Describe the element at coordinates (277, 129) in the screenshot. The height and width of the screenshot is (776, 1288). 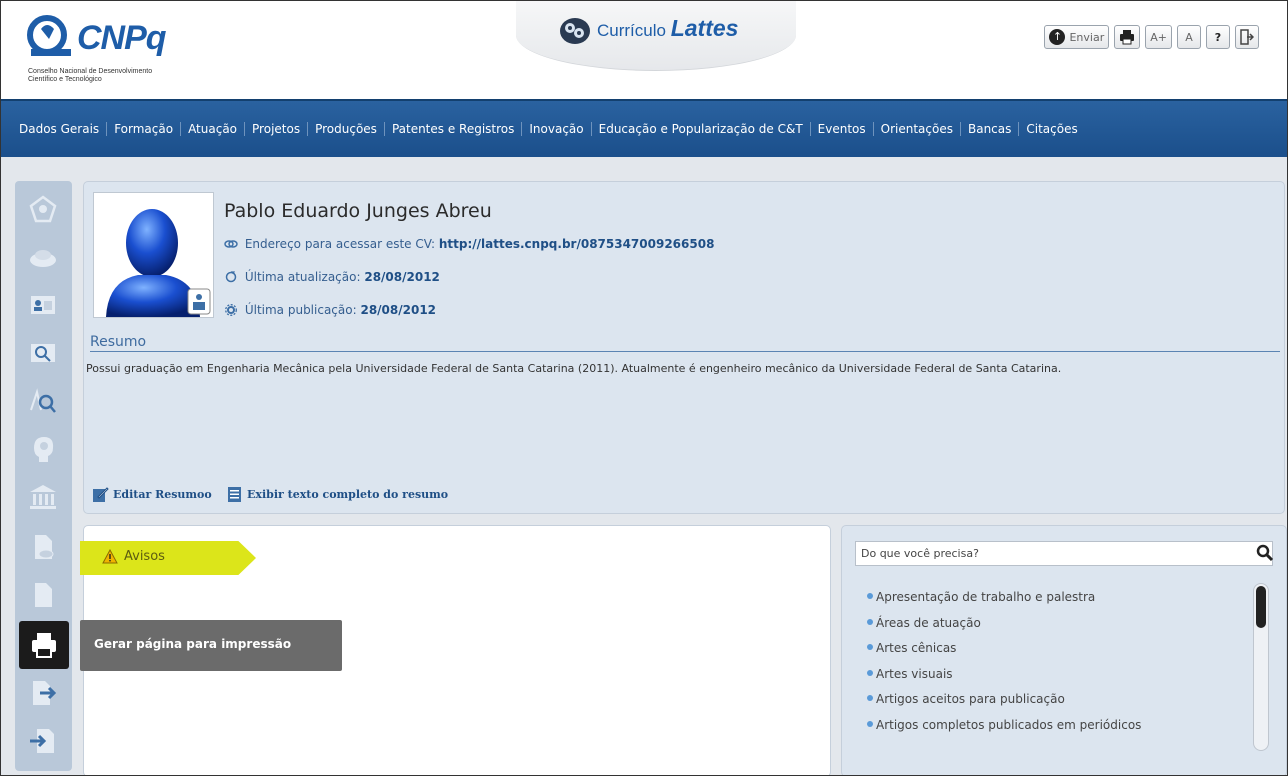
I see `nav-item: Projetos` at that location.